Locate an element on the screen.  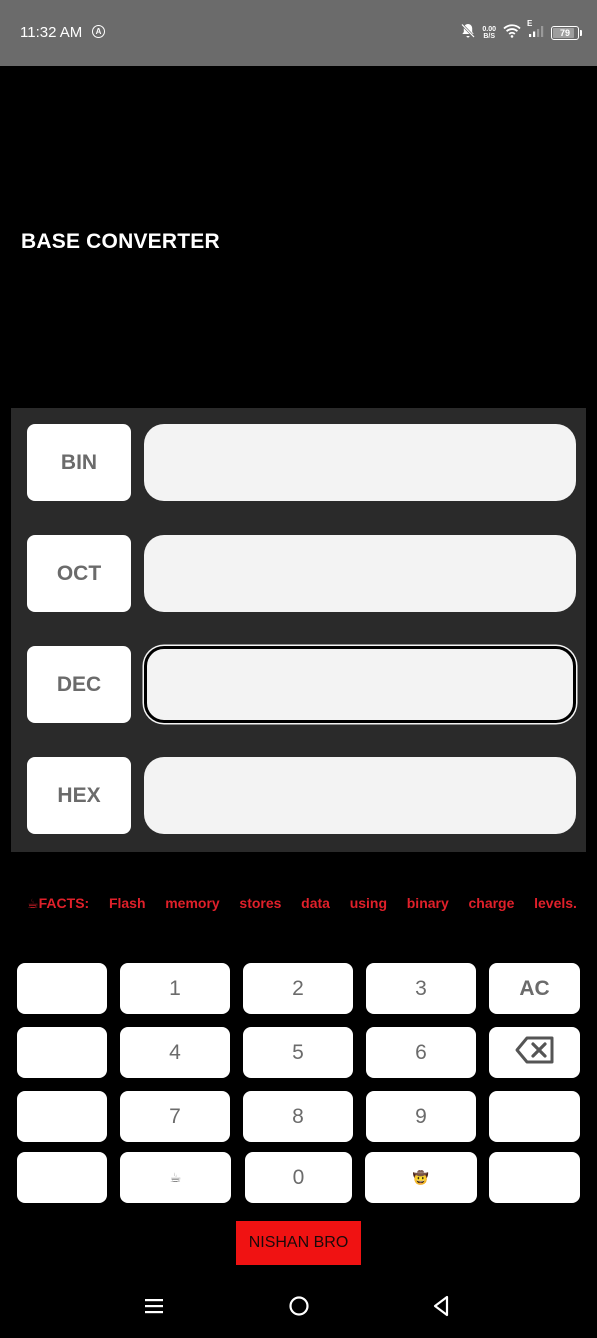
key-3: 3 is located at coordinates (421, 988).